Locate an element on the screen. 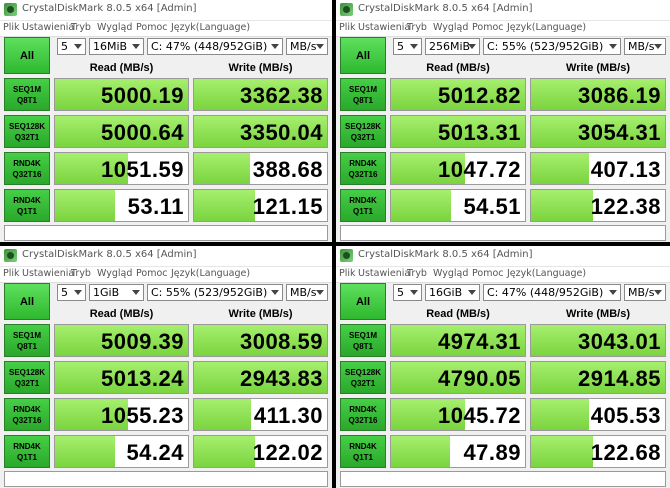  result-row: RND4K Q32T16 1047.72 407.13 is located at coordinates (503, 168).